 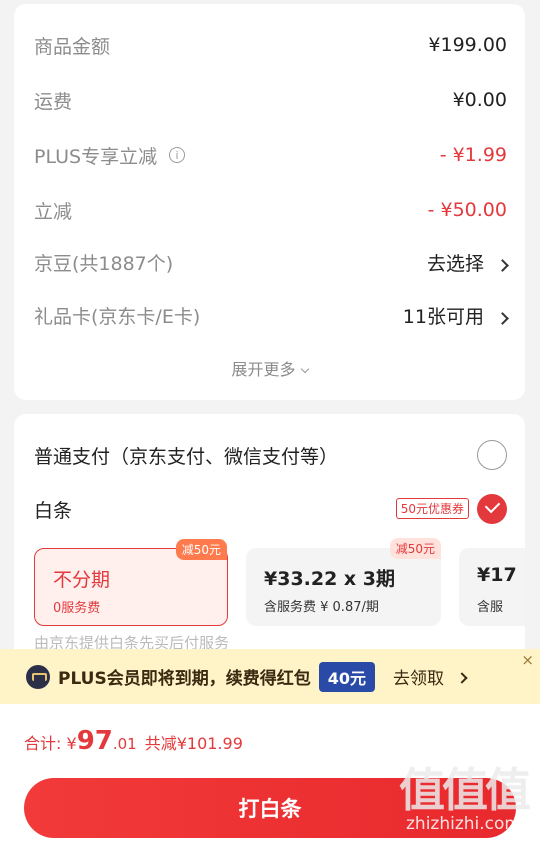 What do you see at coordinates (270, 155) in the screenshot?
I see `row-plus-discount: PLUS专享立减 i - ¥1.99` at bounding box center [270, 155].